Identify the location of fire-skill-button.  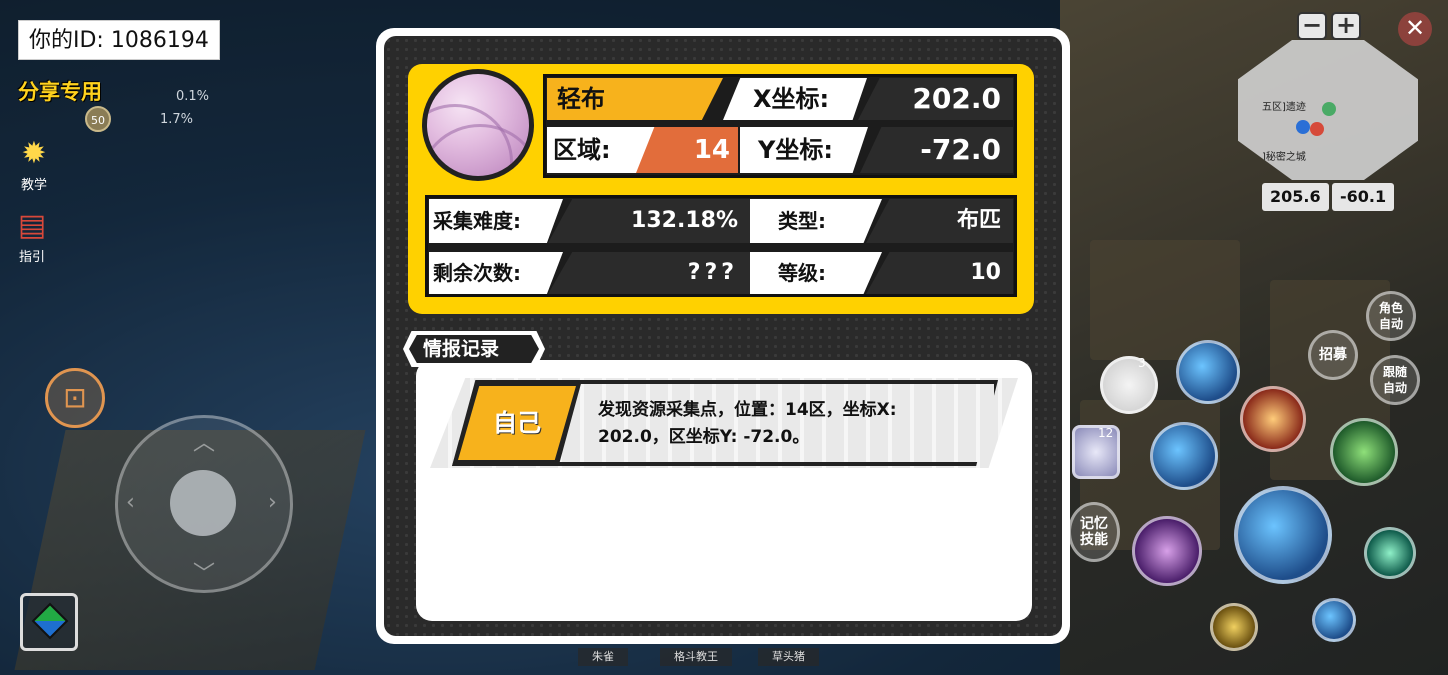
(1273, 419).